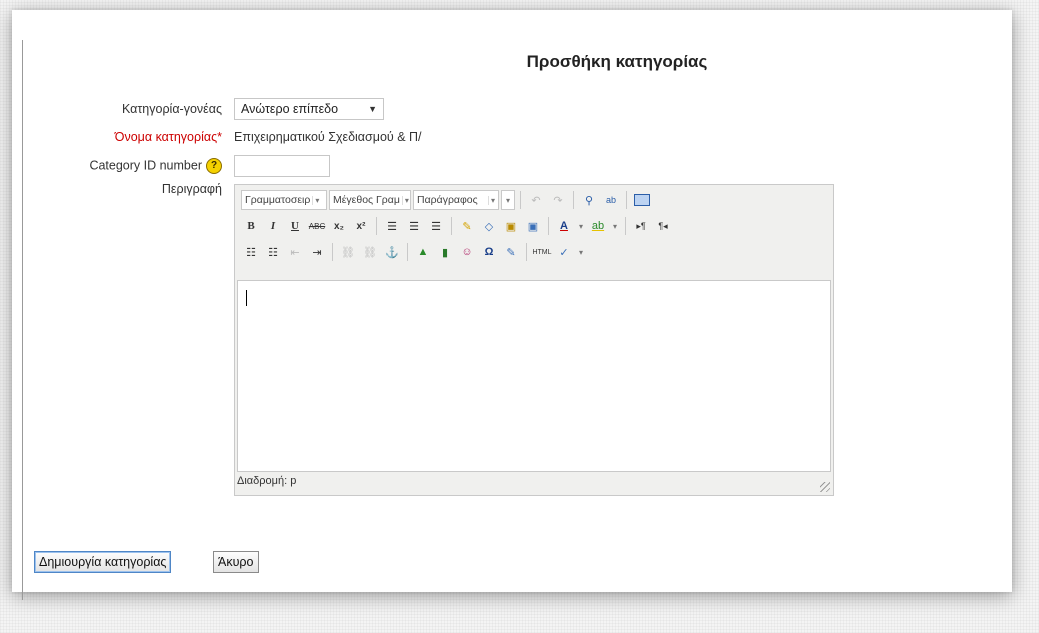  What do you see at coordinates (366, 200) in the screenshot?
I see `font-size-value: Μέγεθος Γραμ` at bounding box center [366, 200].